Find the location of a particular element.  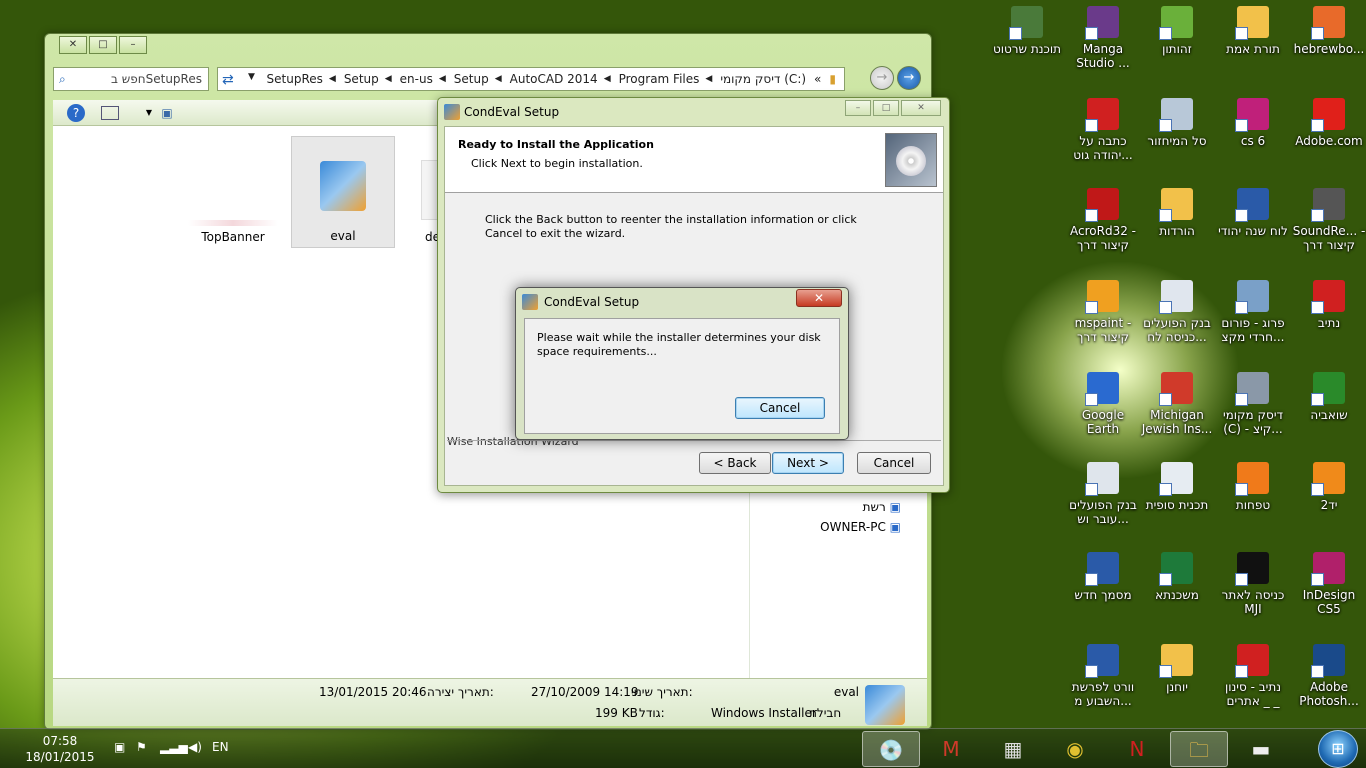

chevron-icon: ◀ is located at coordinates (388, 79).